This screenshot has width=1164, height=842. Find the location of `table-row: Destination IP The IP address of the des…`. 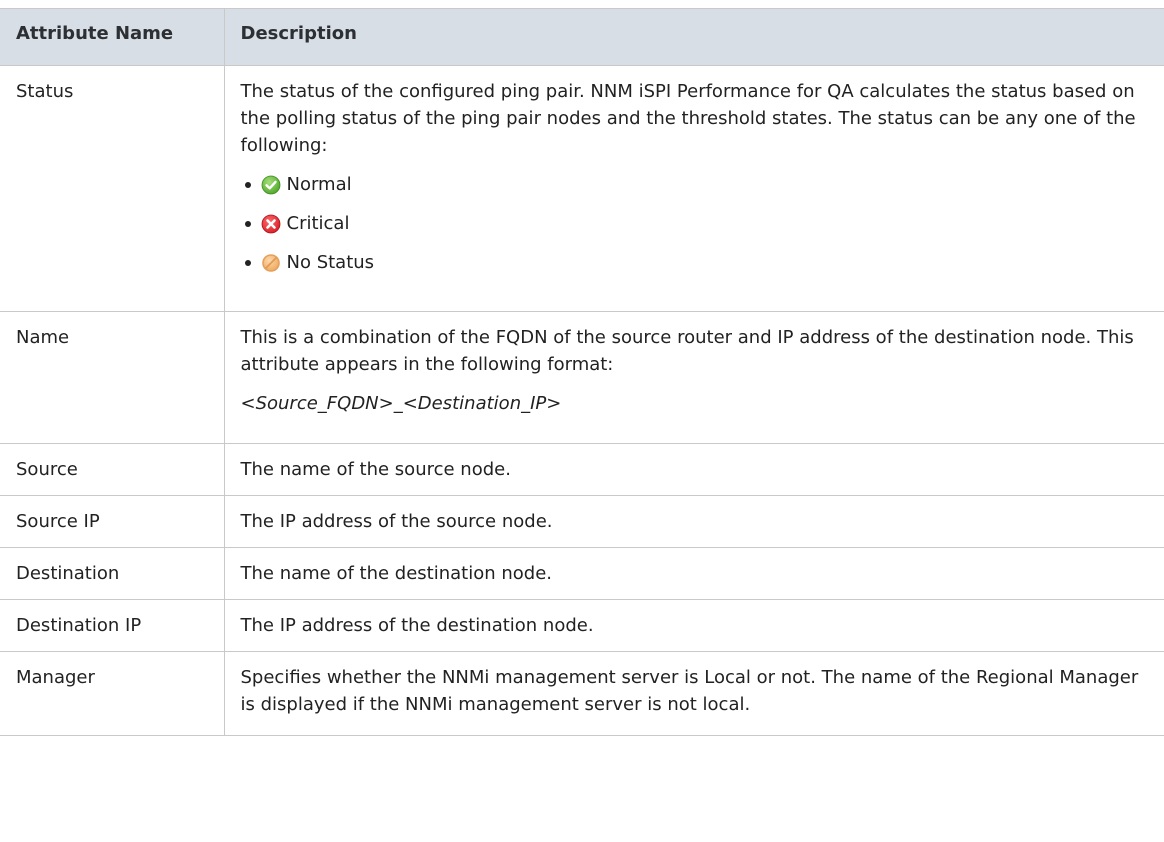

table-row: Destination IP The IP address of the des… is located at coordinates (582, 625).